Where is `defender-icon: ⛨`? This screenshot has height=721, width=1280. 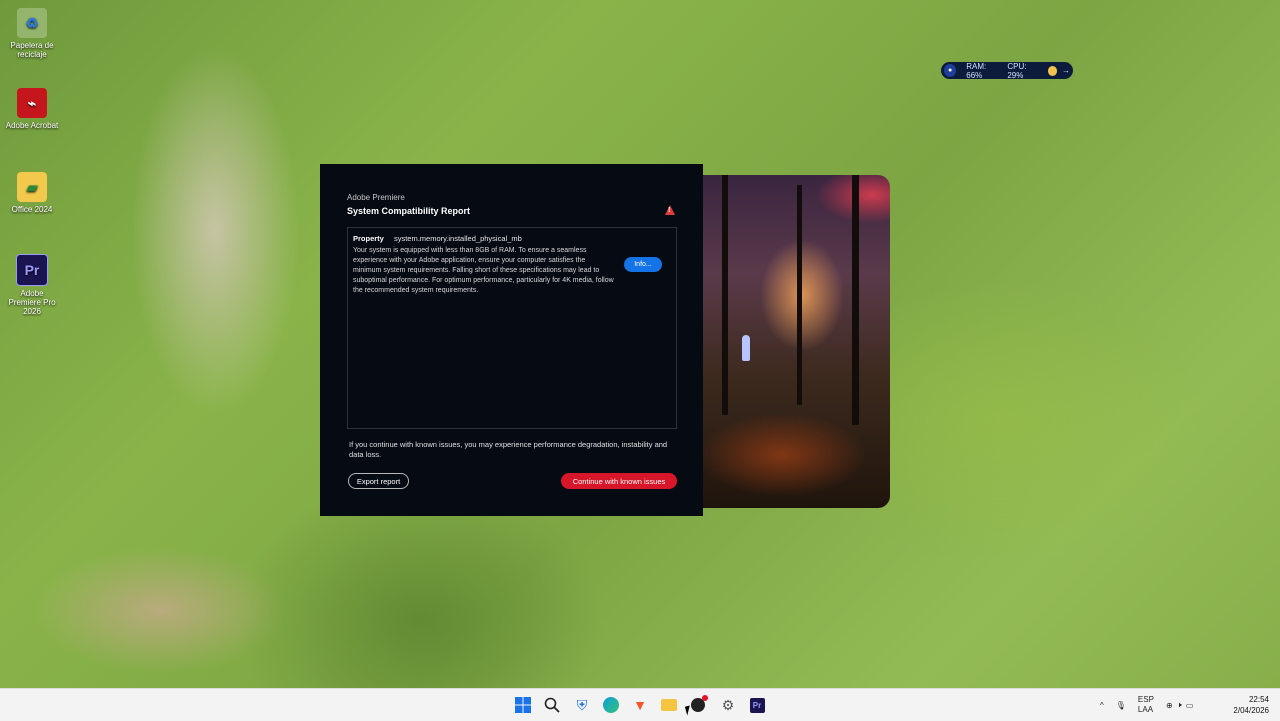
defender-icon: ⛨ is located at coordinates (582, 705).